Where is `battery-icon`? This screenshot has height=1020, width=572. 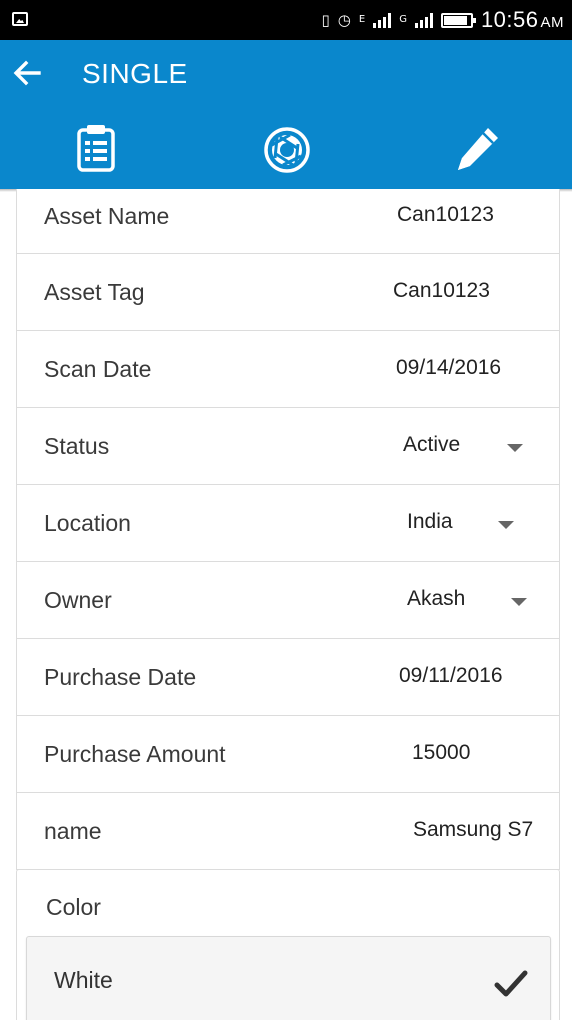 battery-icon is located at coordinates (458, 20).